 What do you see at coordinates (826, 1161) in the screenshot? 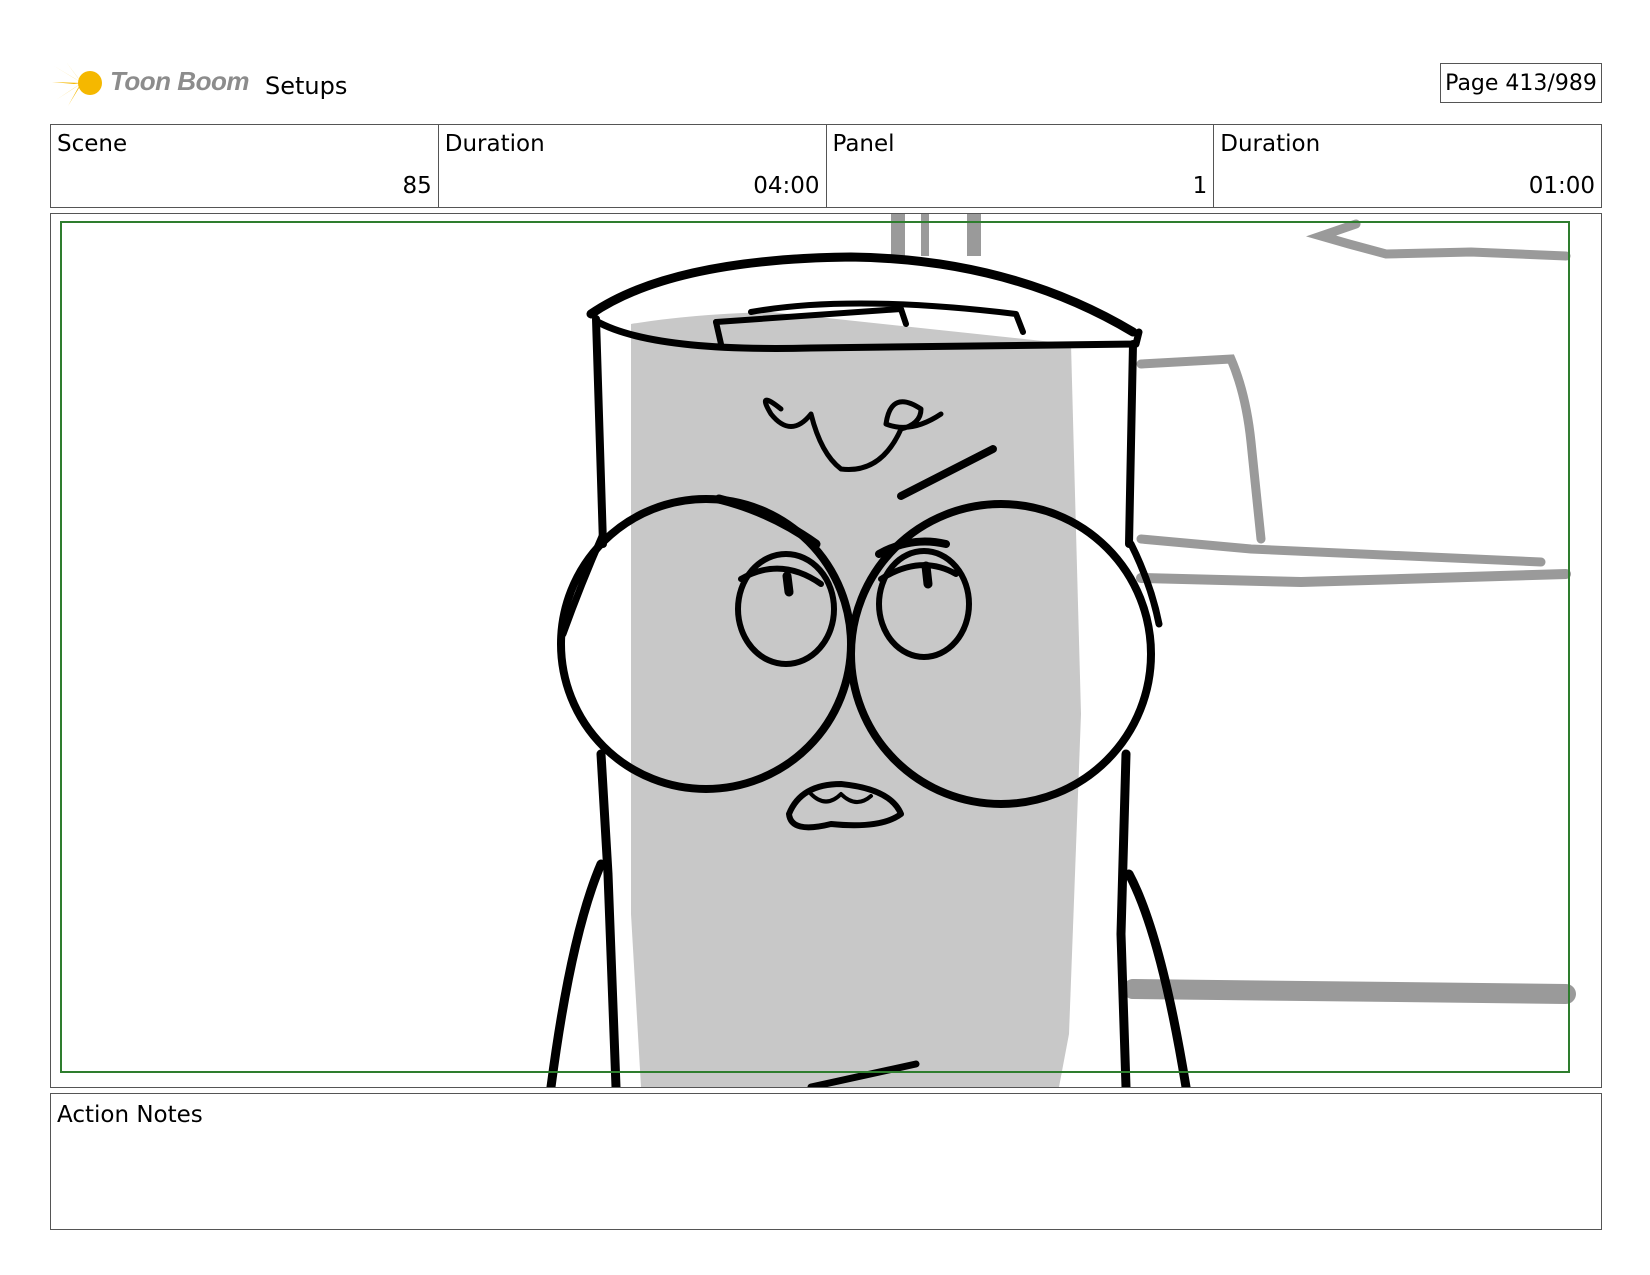
I see `action-notes-box: Action Notes` at bounding box center [826, 1161].